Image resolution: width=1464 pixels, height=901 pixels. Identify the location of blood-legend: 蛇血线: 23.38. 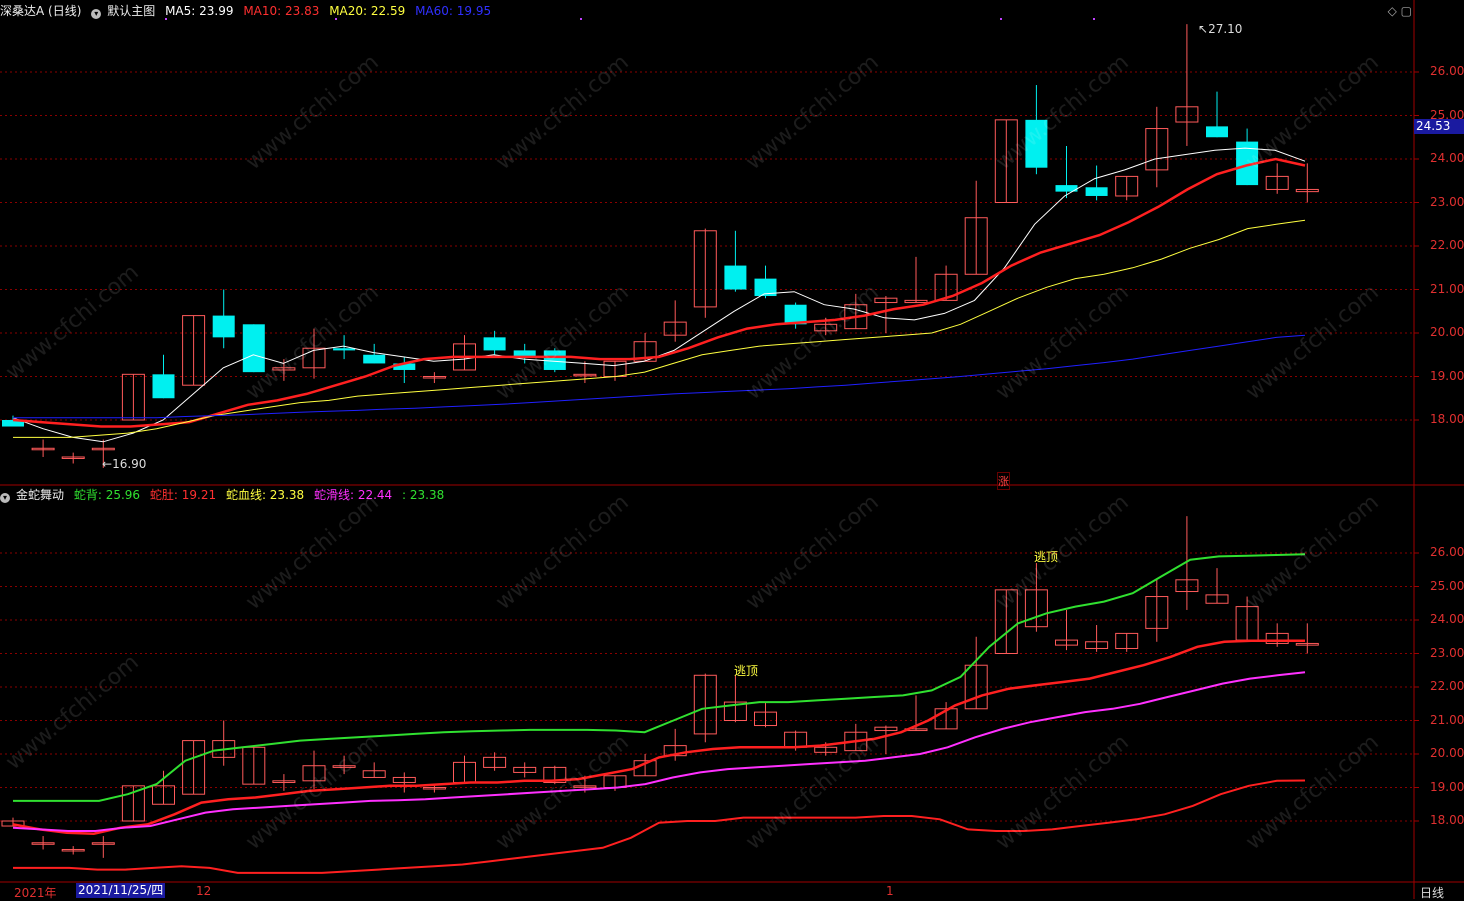
(265, 495).